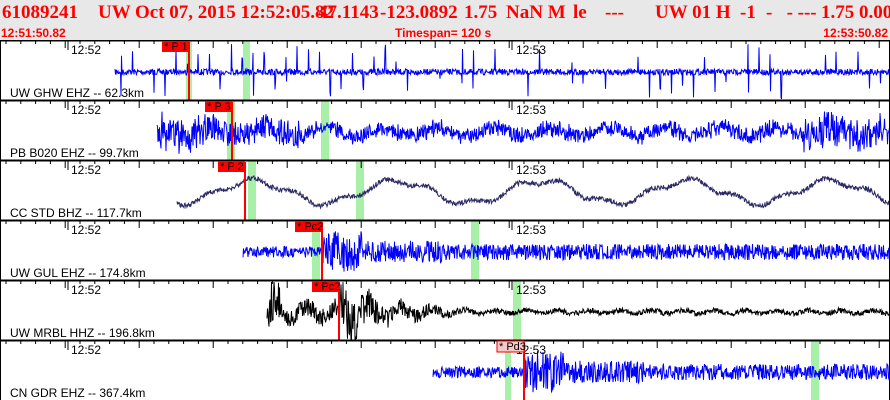  I want to click on event-lat: 47.1143, so click(348, 12).